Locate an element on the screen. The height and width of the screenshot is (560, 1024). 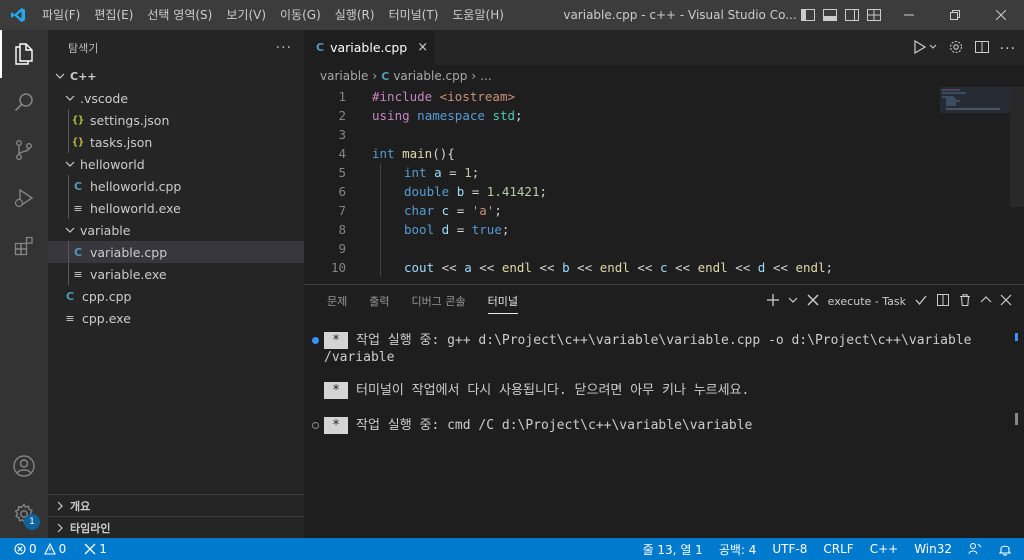
menu-go: 이동(G) is located at coordinates (300, 15).